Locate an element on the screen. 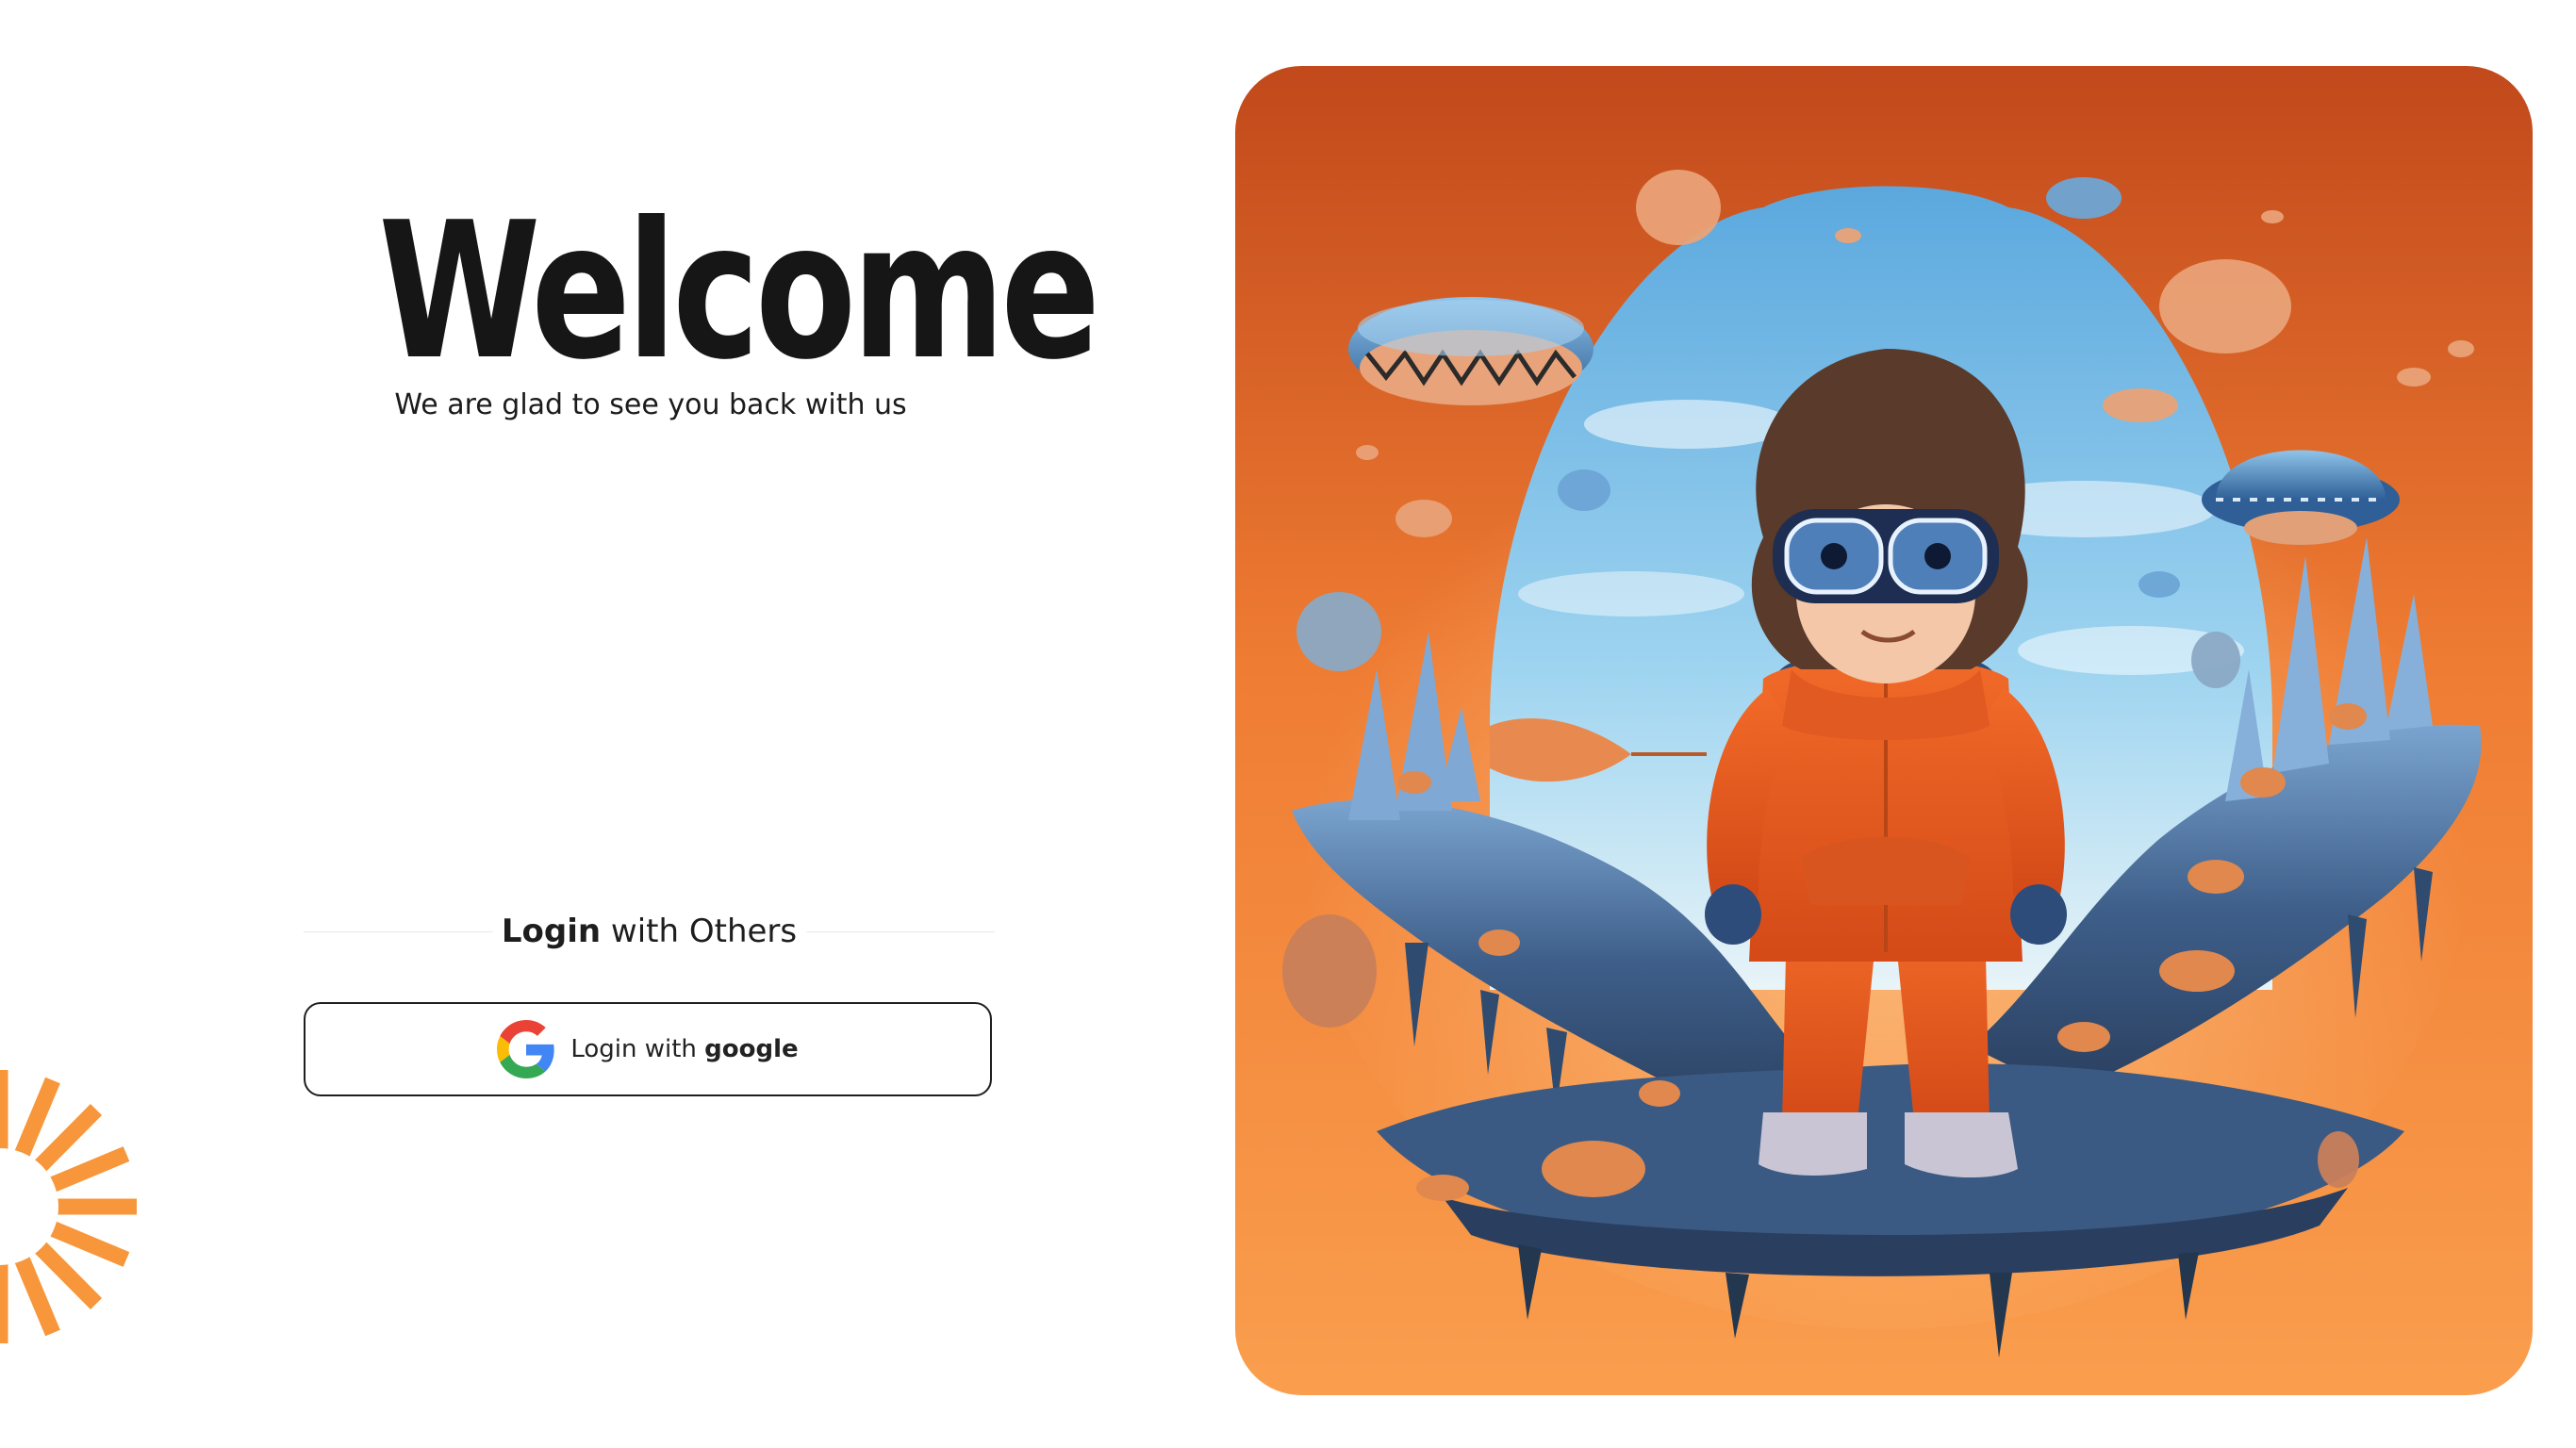 The image size is (2576, 1448). google-login-bold: google is located at coordinates (751, 1049).